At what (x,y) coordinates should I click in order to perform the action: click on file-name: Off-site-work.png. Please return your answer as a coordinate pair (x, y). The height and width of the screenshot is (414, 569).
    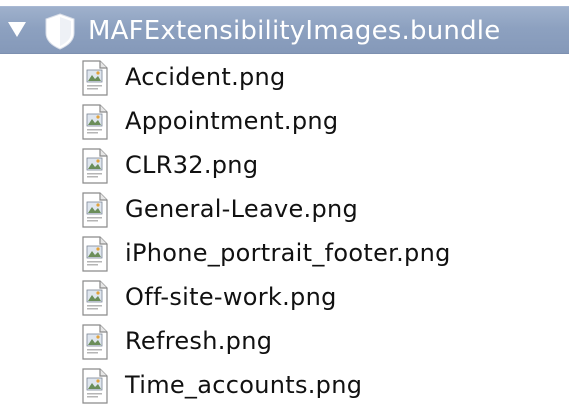
    Looking at the image, I should click on (231, 297).